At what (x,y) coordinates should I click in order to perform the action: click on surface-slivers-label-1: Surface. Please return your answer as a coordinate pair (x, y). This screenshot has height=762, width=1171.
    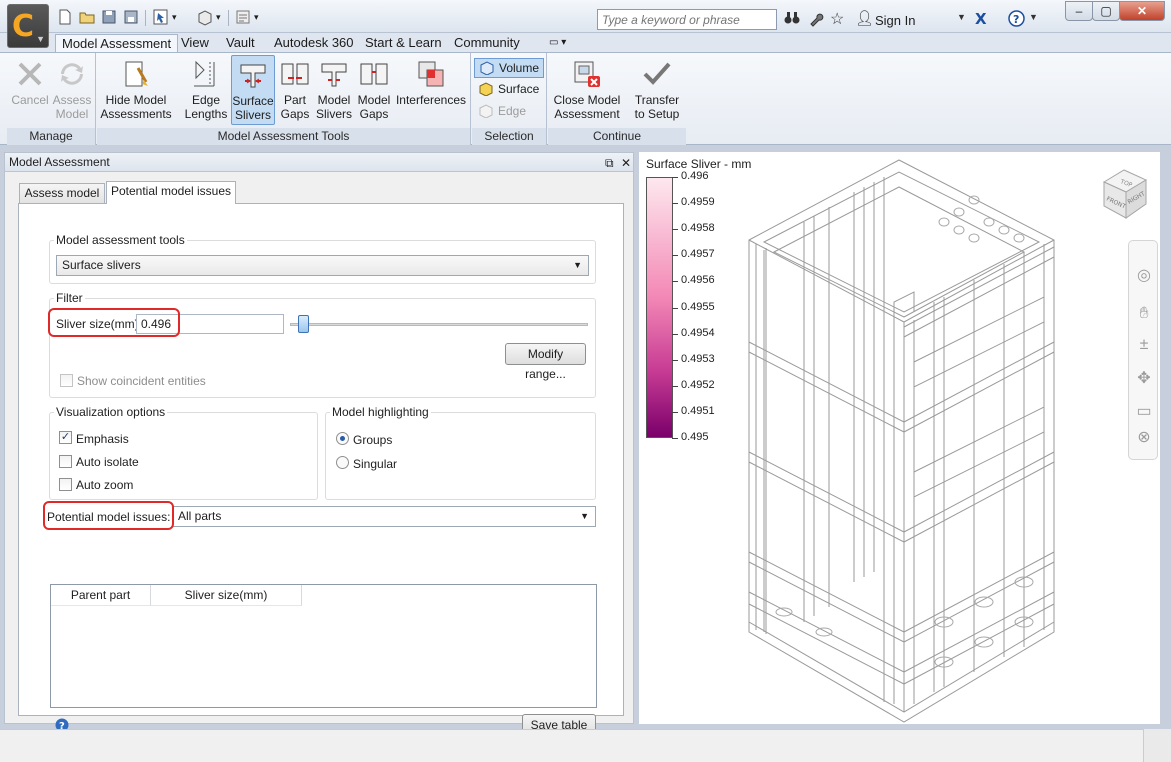
    Looking at the image, I should click on (253, 101).